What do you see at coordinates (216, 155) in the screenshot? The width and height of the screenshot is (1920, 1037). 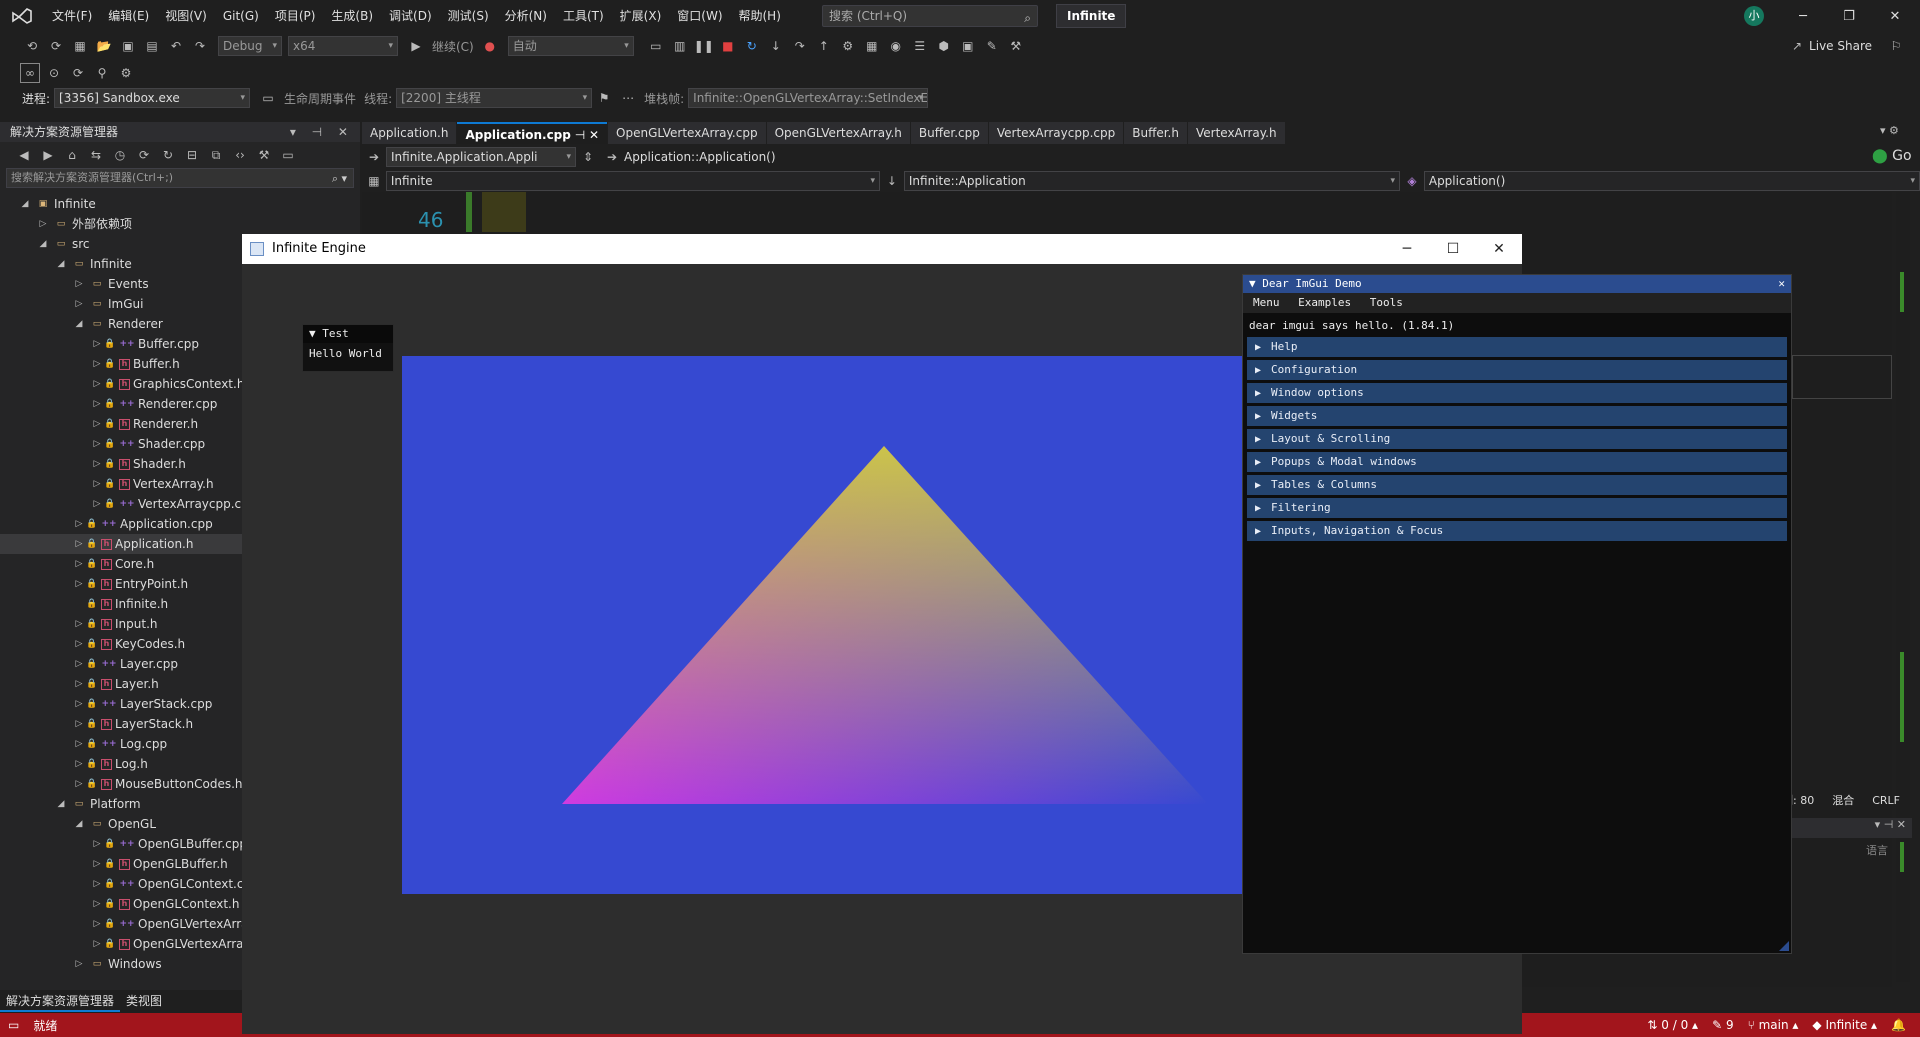 I see `show-all-files-icon: ⧉` at bounding box center [216, 155].